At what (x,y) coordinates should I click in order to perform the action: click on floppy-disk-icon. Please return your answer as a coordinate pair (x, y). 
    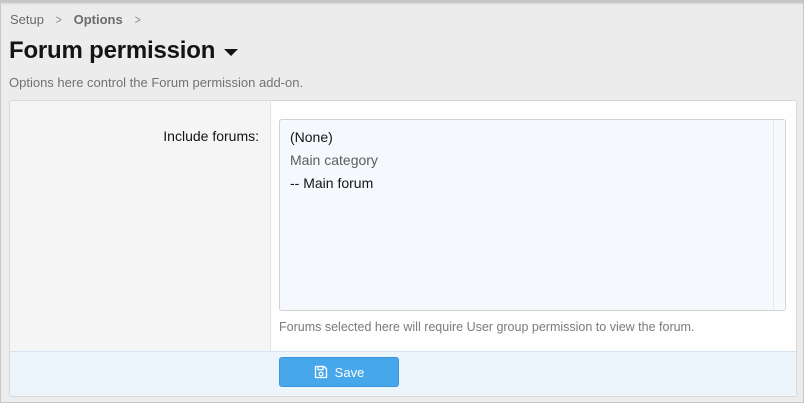
    Looking at the image, I should click on (320, 372).